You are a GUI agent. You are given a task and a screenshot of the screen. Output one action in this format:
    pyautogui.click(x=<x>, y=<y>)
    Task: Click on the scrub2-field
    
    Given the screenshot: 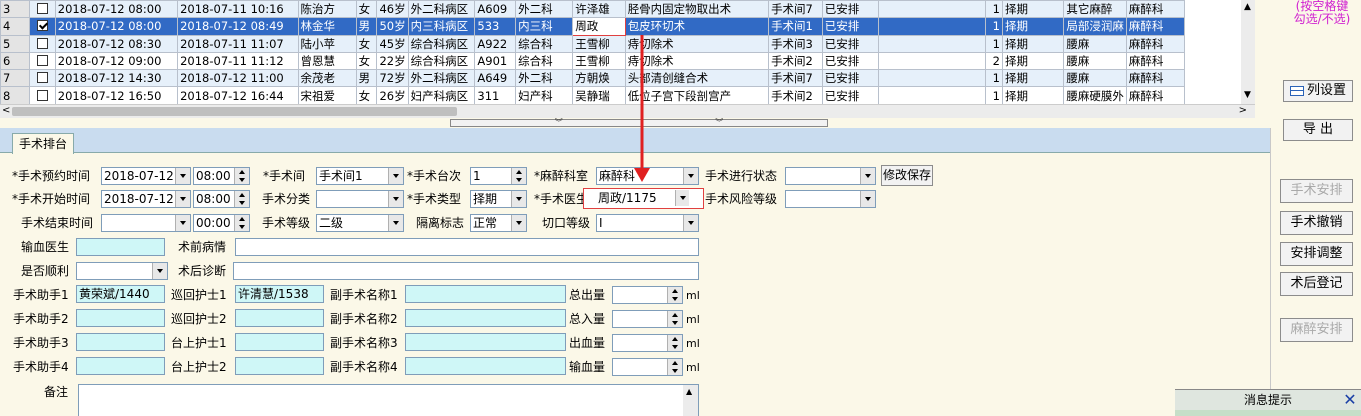 What is the action you would take?
    pyautogui.click(x=279, y=366)
    